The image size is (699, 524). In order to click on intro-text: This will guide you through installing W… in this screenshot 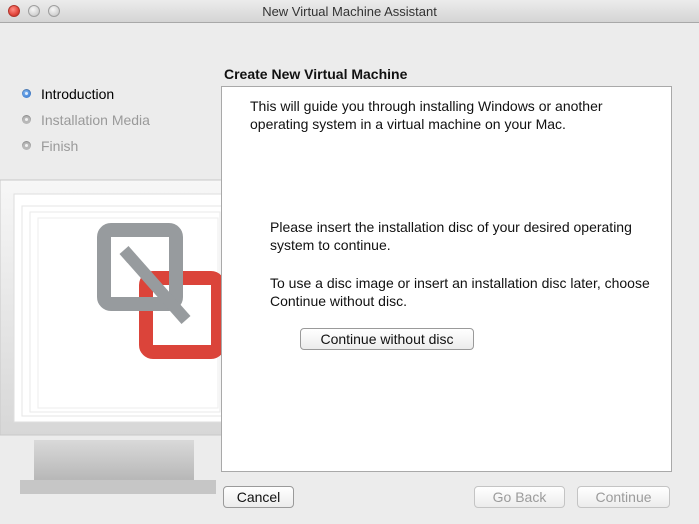, I will do `click(426, 115)`.